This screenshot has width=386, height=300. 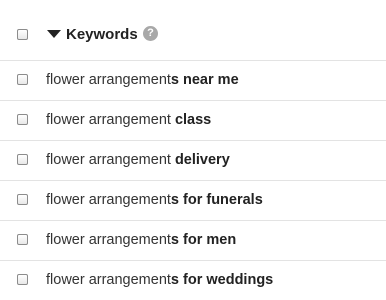 I want to click on keyword-highlight: delivery, so click(x=202, y=160).